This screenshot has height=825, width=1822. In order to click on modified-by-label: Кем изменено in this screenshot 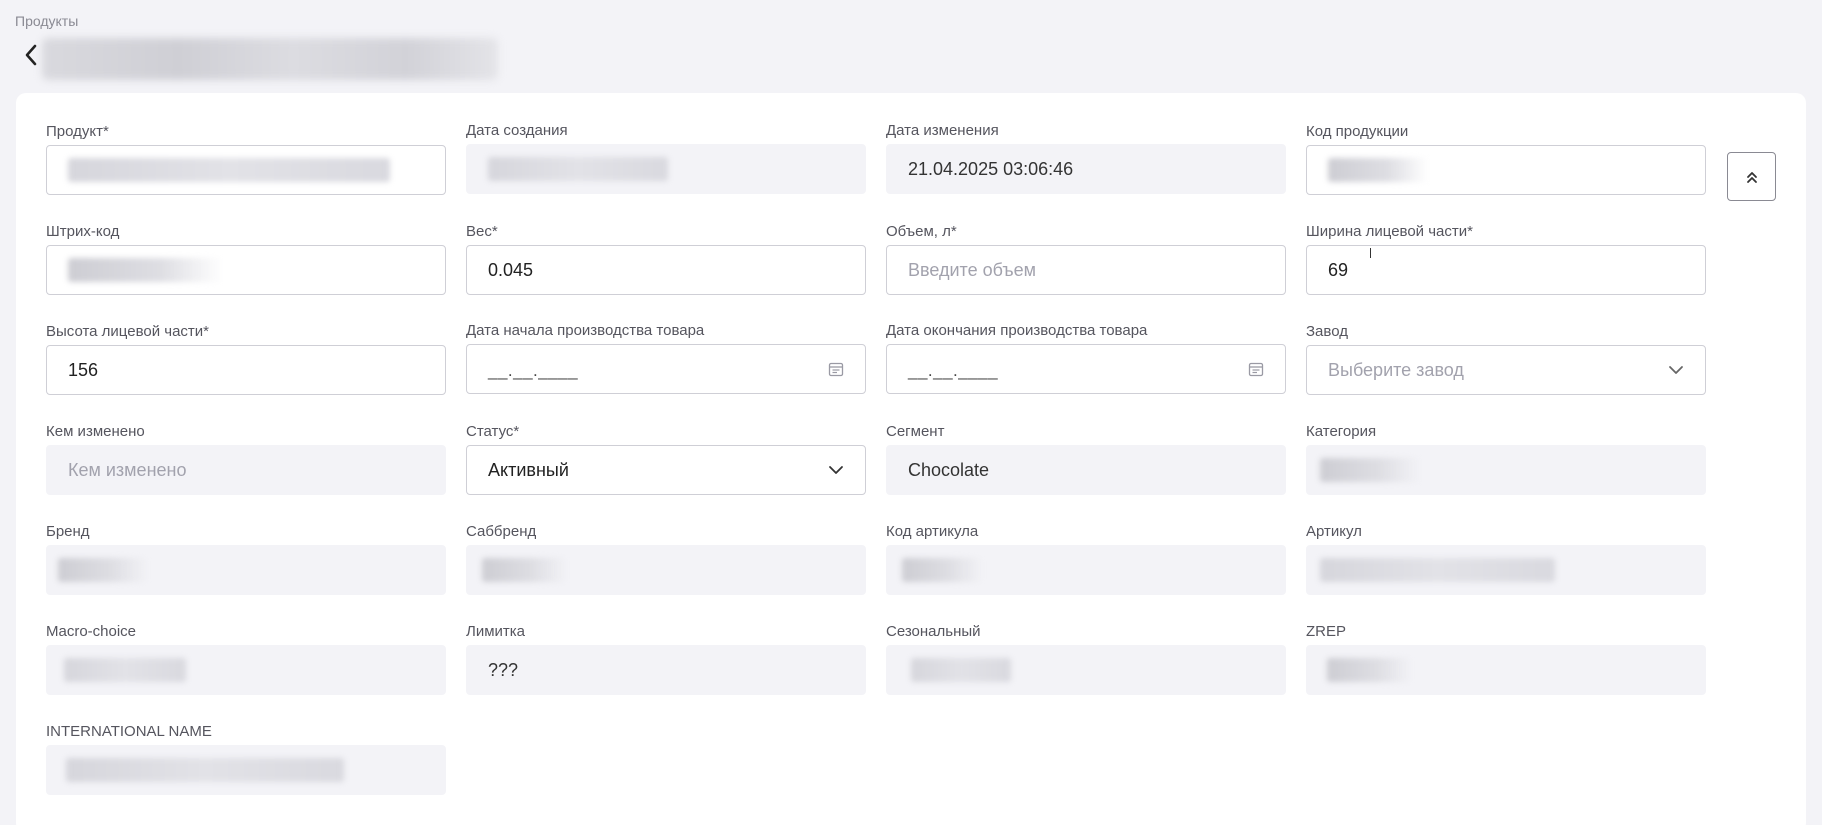, I will do `click(95, 431)`.